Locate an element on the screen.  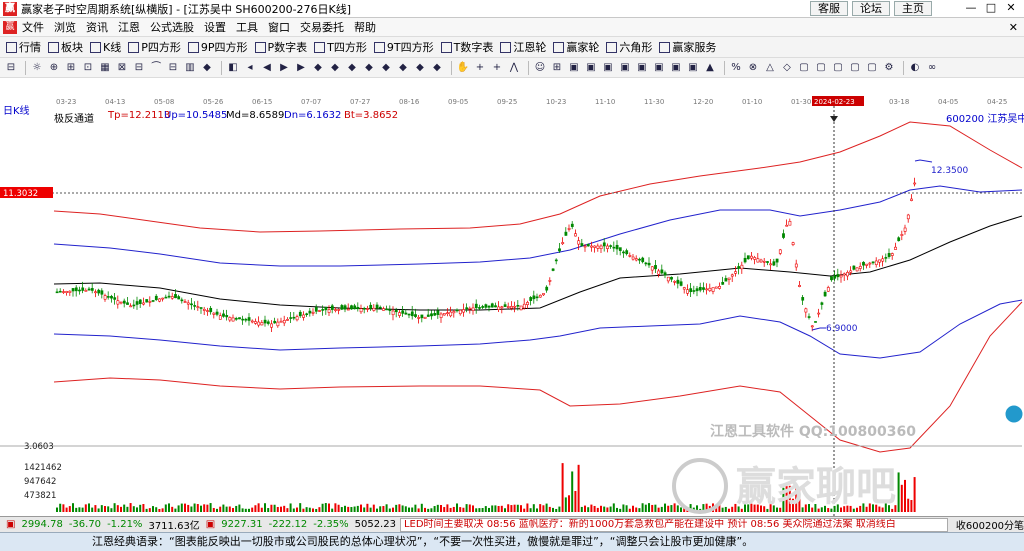
maximize-button: □ is located at coordinates (991, 8).